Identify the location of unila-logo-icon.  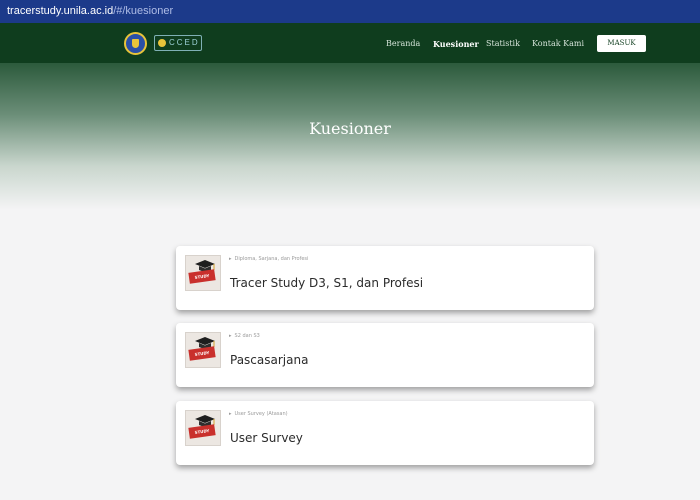
(135, 43).